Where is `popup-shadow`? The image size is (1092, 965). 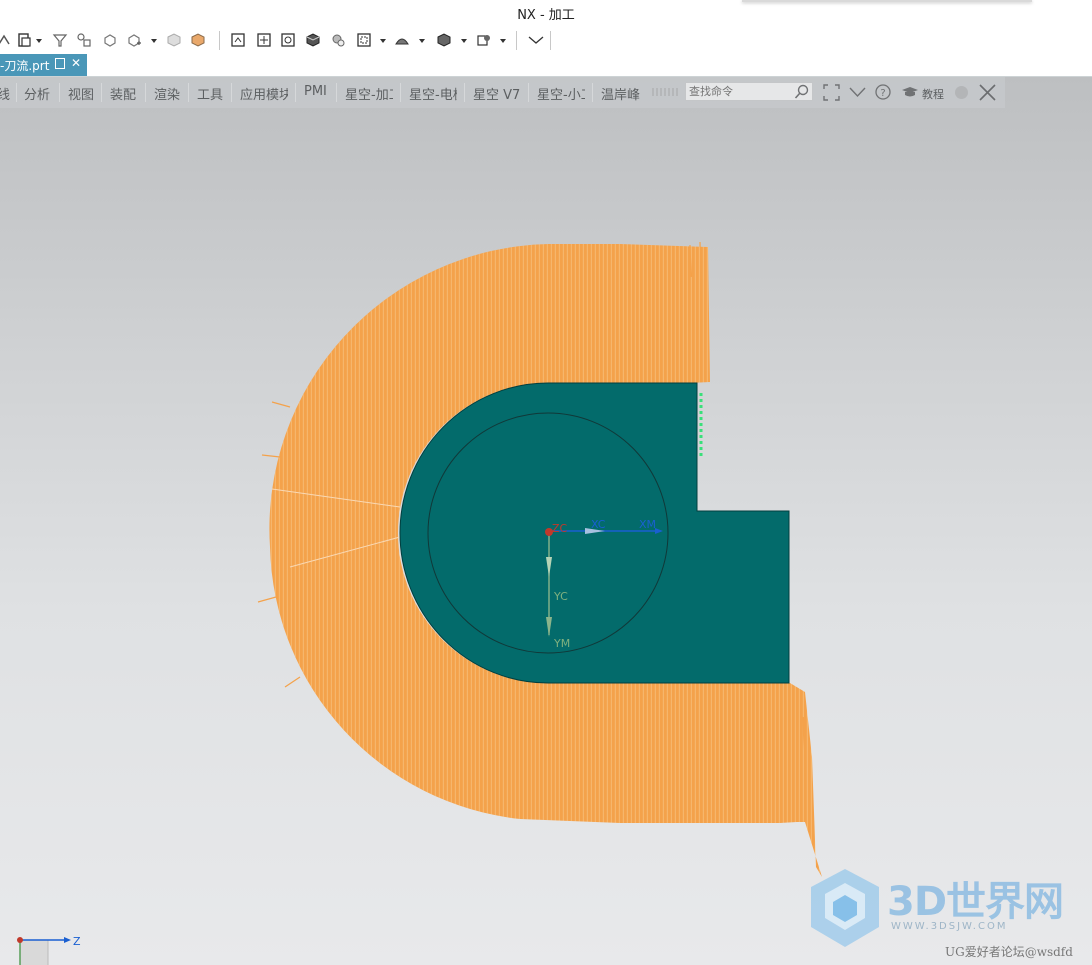
popup-shadow is located at coordinates (887, 1).